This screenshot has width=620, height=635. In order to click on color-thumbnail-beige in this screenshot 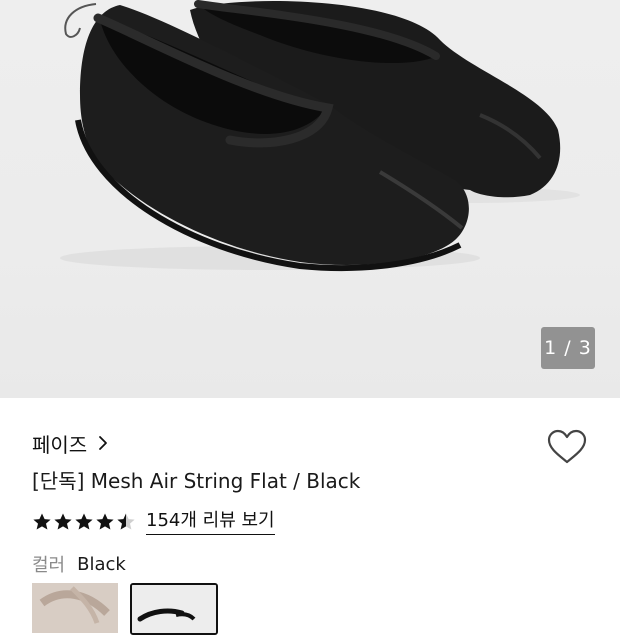, I will do `click(75, 608)`.